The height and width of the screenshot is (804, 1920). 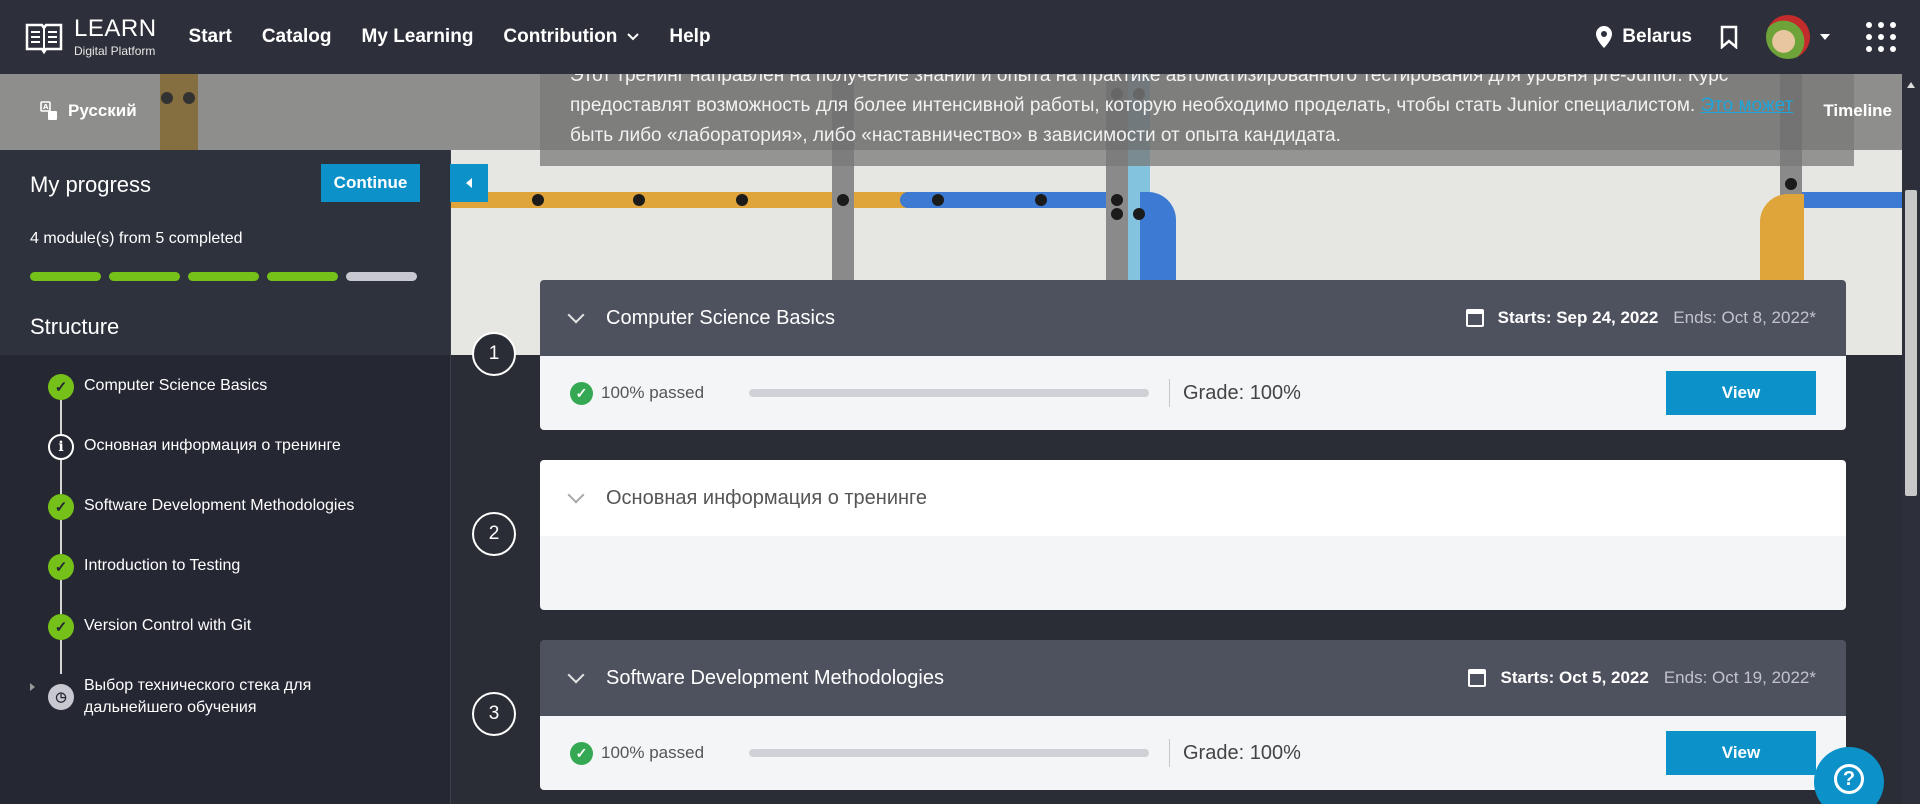 What do you see at coordinates (162, 565) in the screenshot?
I see `structure-item-label: Introduction to Testing` at bounding box center [162, 565].